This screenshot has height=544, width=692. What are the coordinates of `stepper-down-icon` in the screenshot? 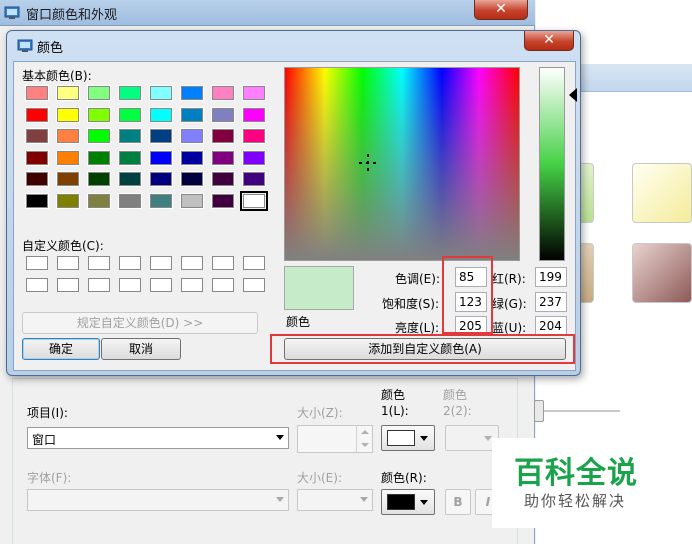 It's located at (364, 445).